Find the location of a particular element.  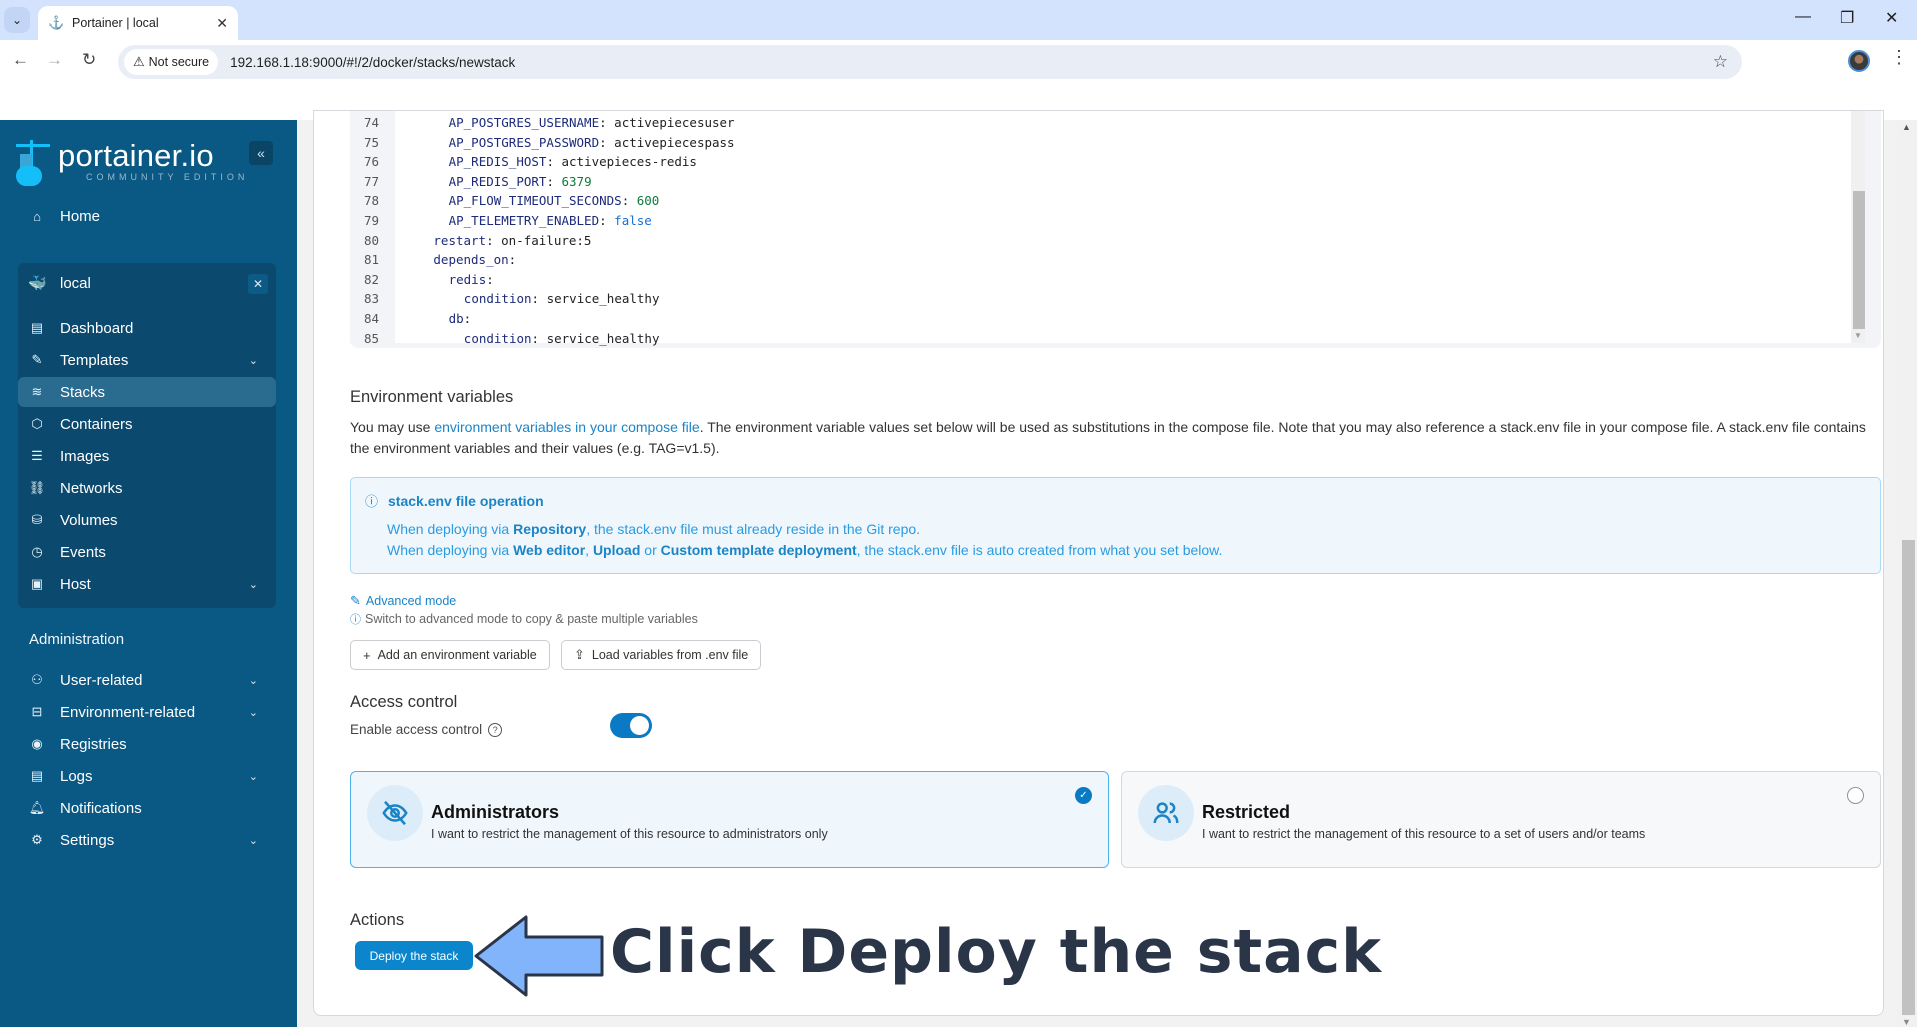

brand-edition: COMMUNITY EDITION is located at coordinates (167, 177).